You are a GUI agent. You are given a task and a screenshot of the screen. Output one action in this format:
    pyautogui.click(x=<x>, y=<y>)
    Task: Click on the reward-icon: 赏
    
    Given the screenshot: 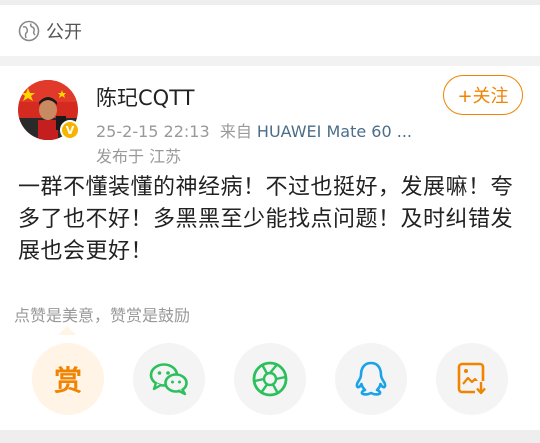 What is the action you would take?
    pyautogui.click(x=67, y=380)
    